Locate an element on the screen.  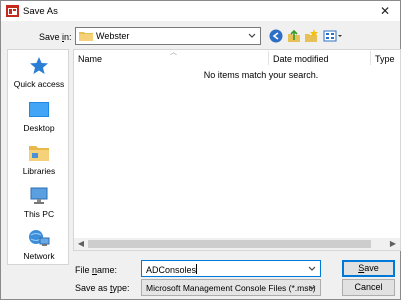
close-icon: ✕ is located at coordinates (385, 11).